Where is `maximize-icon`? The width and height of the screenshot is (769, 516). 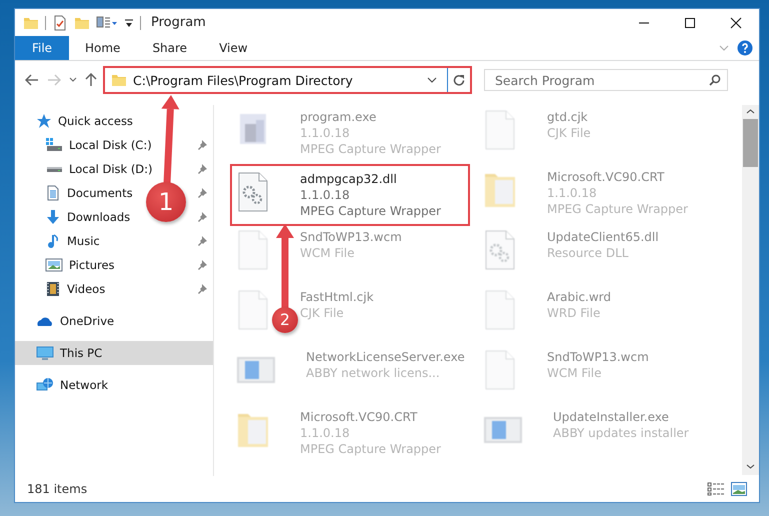
maximize-icon is located at coordinates (690, 22).